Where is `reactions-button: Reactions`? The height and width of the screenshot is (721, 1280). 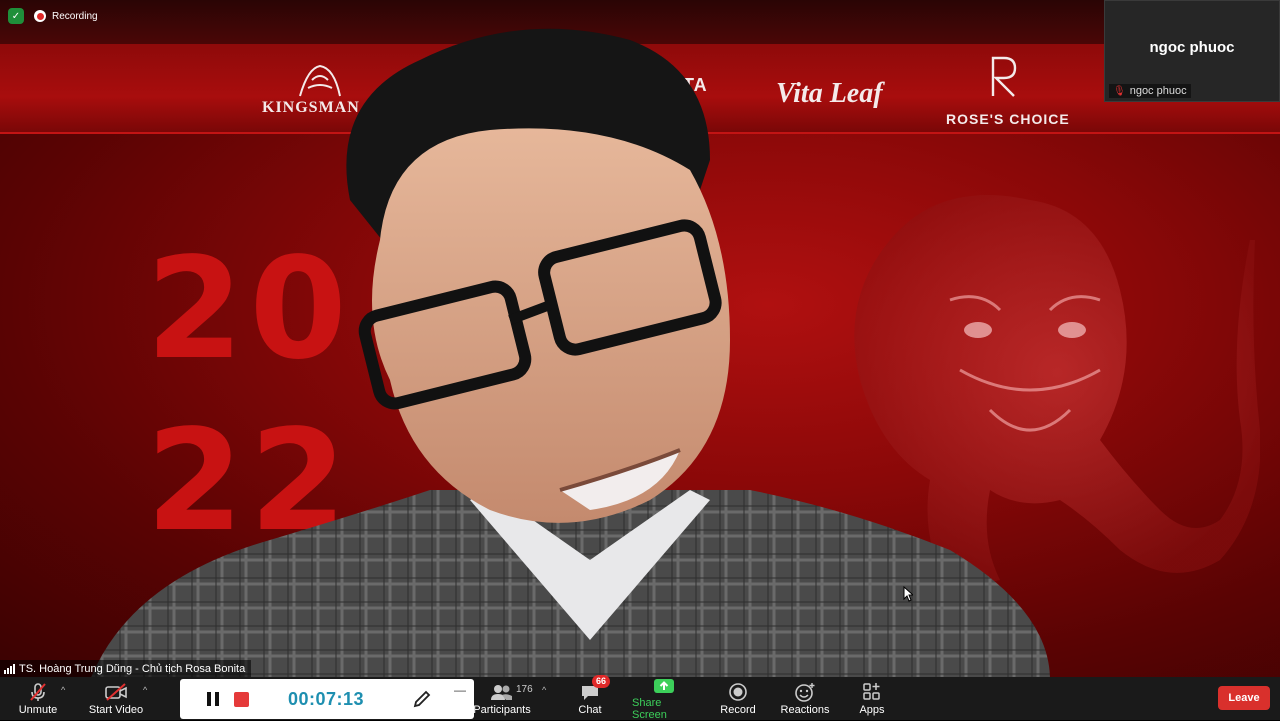 reactions-button: Reactions is located at coordinates (805, 698).